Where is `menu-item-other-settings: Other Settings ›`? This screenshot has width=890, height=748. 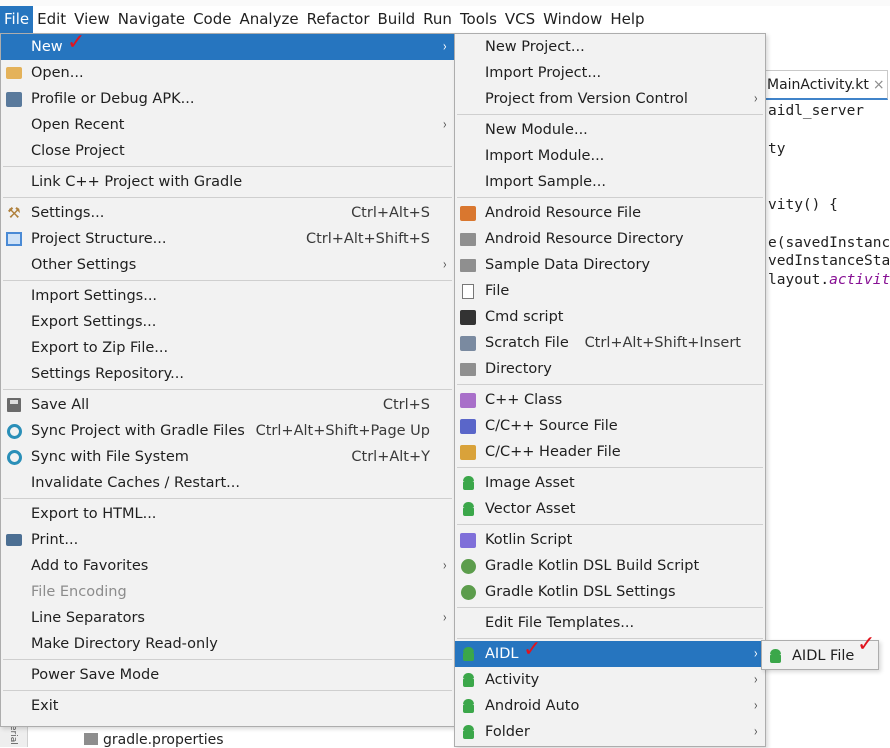
menu-item-other-settings: Other Settings › is located at coordinates (227, 265).